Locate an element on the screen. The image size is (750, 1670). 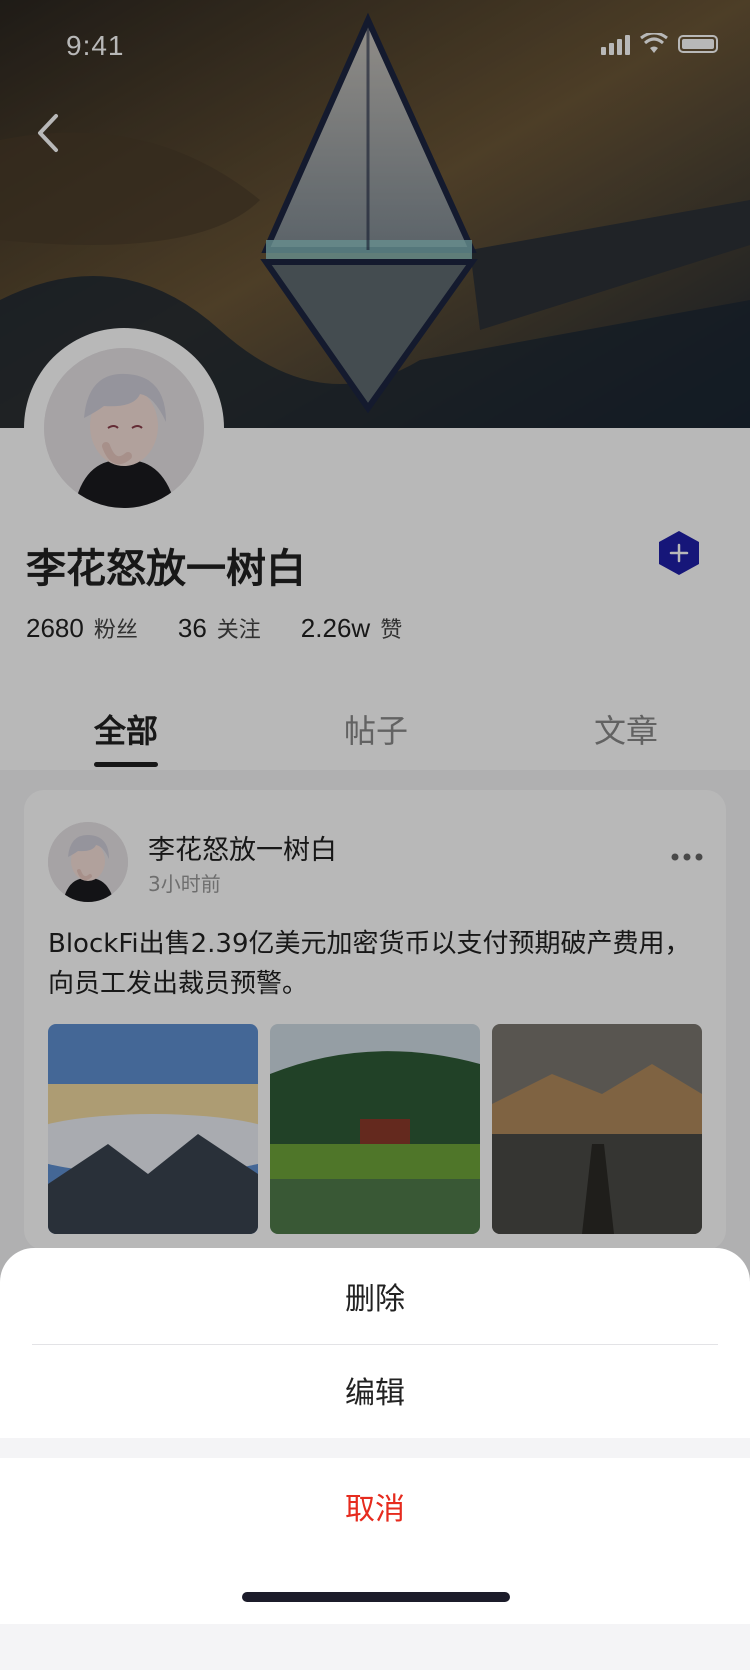
sheet-gap is located at coordinates (375, 1448).